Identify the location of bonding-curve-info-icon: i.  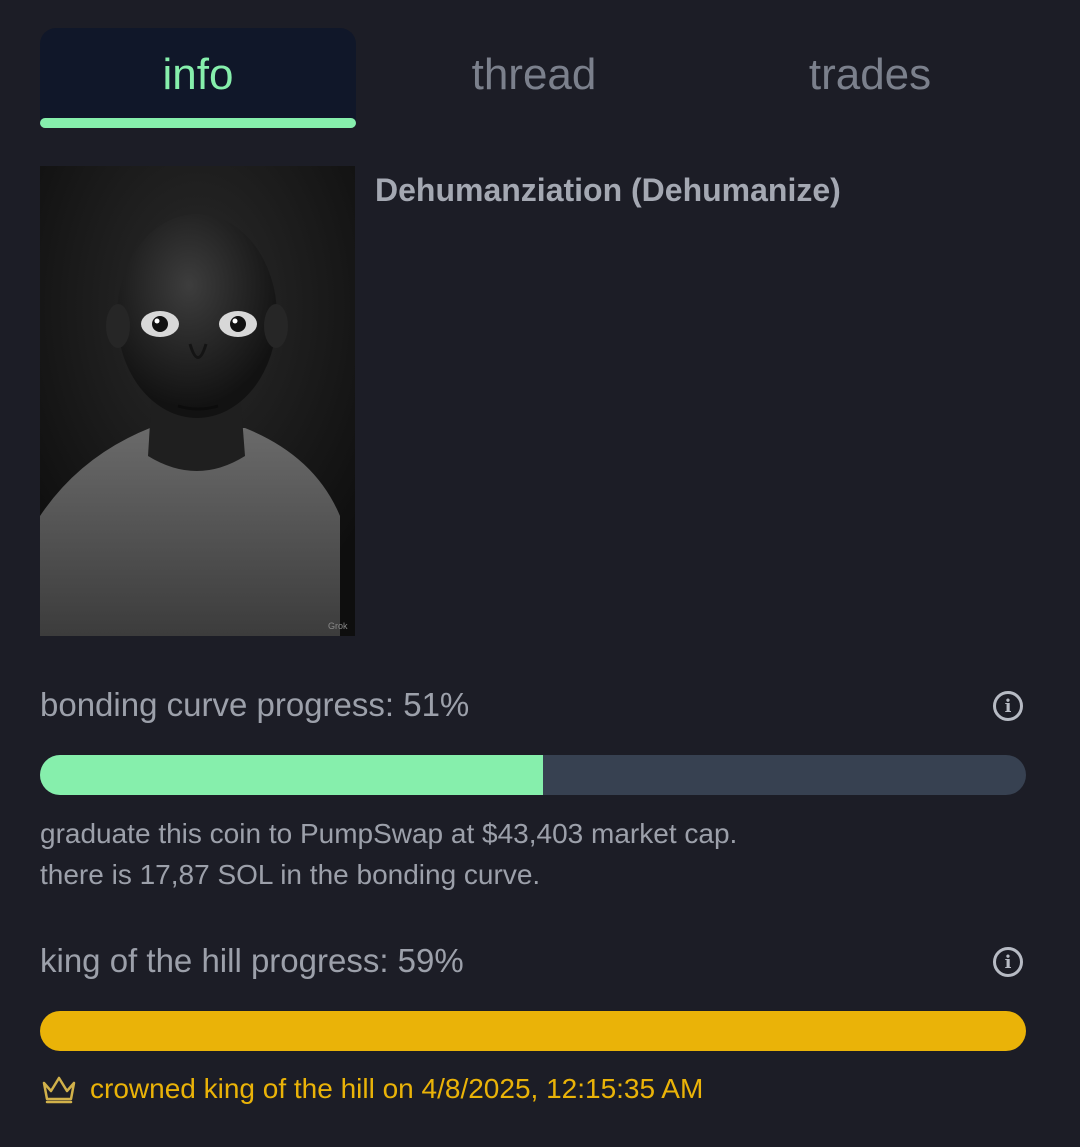
(1008, 706).